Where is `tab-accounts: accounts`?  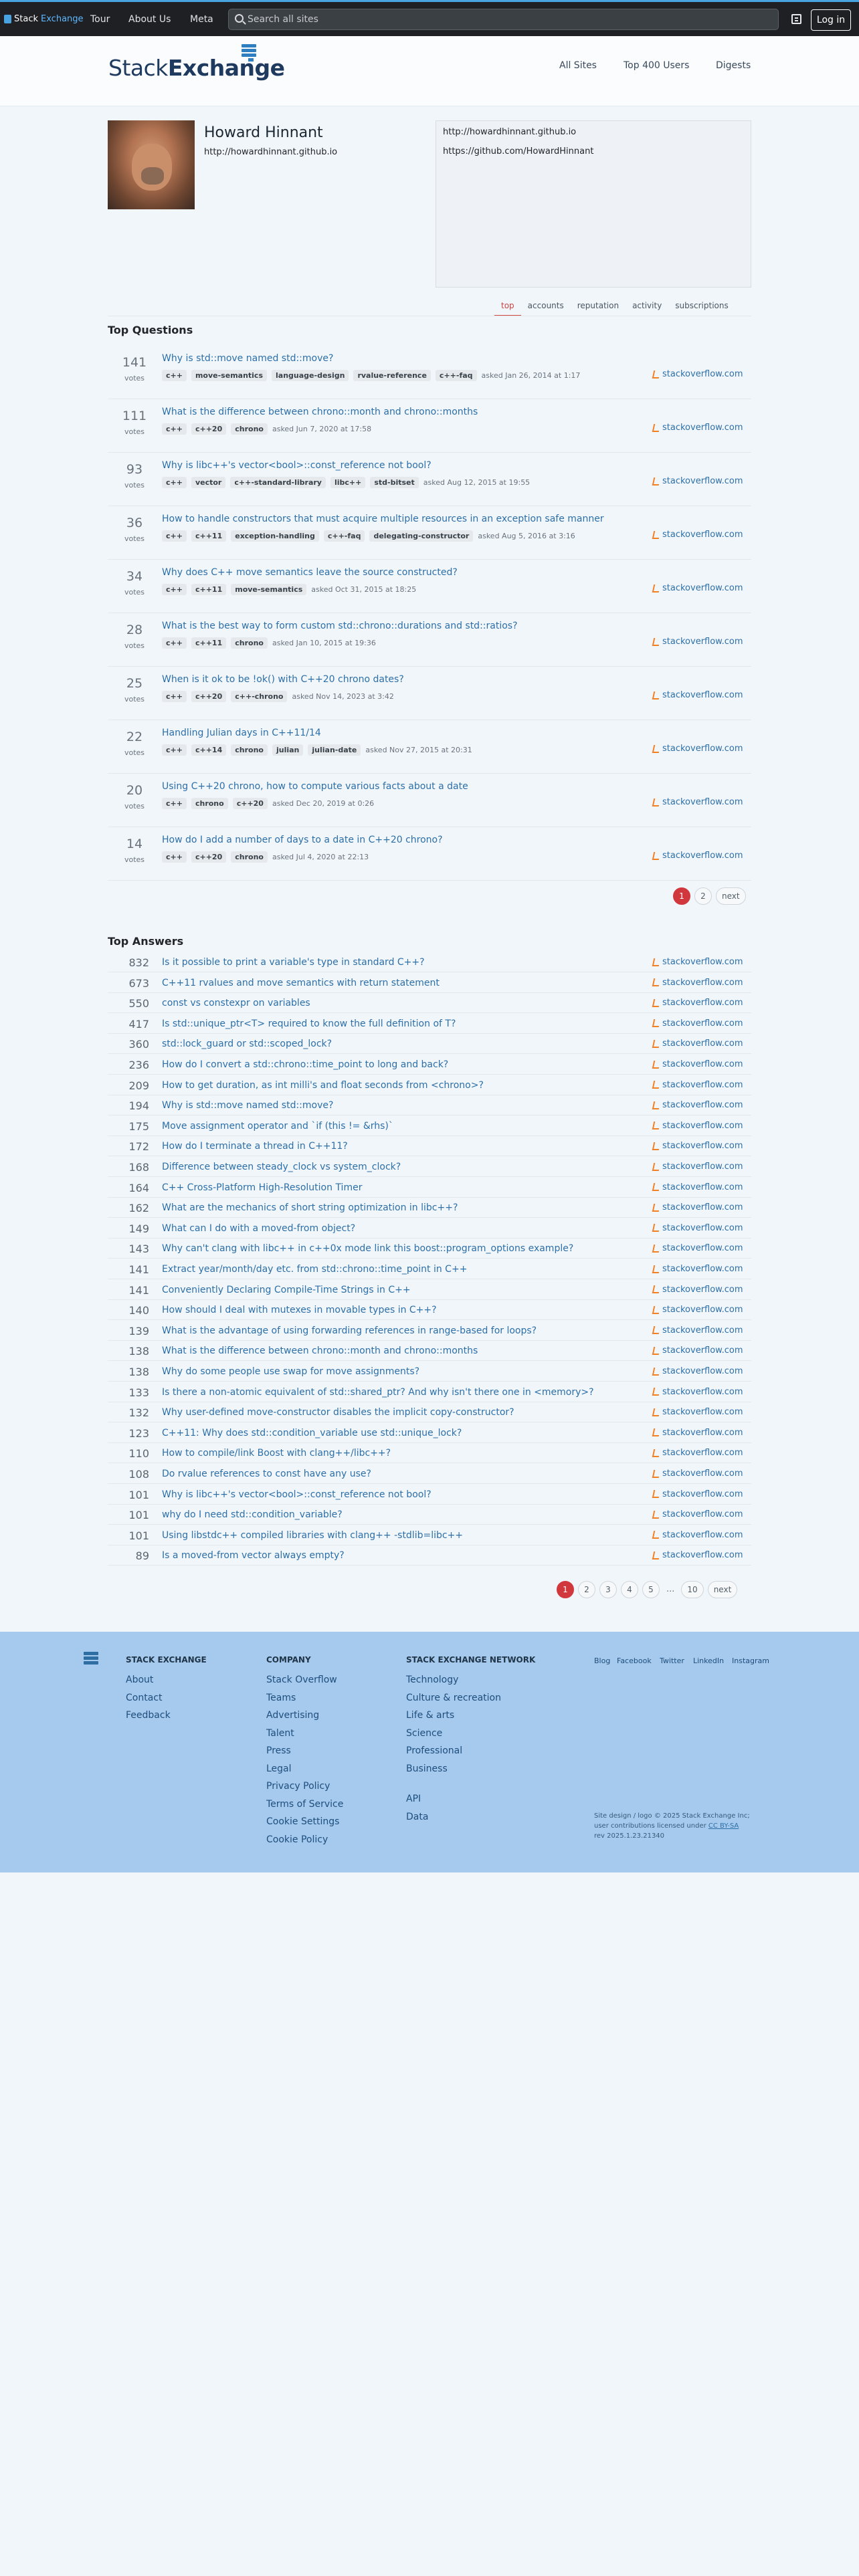
tab-accounts: accounts is located at coordinates (546, 307).